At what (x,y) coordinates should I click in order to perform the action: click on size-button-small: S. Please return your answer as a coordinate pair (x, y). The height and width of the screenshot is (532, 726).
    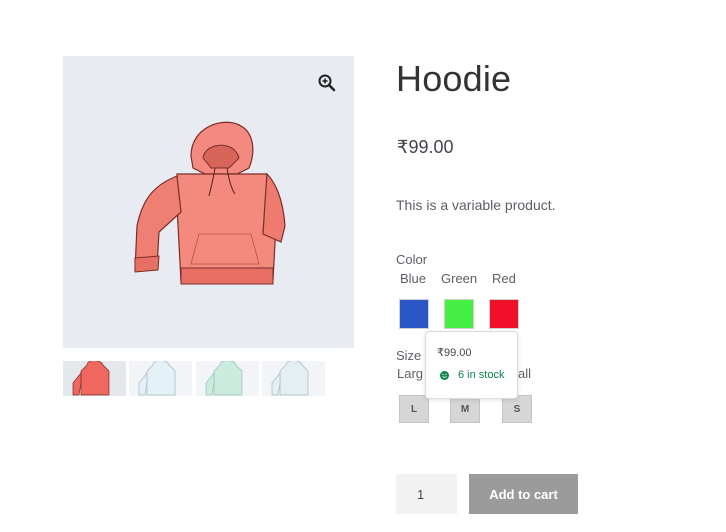
    Looking at the image, I should click on (517, 409).